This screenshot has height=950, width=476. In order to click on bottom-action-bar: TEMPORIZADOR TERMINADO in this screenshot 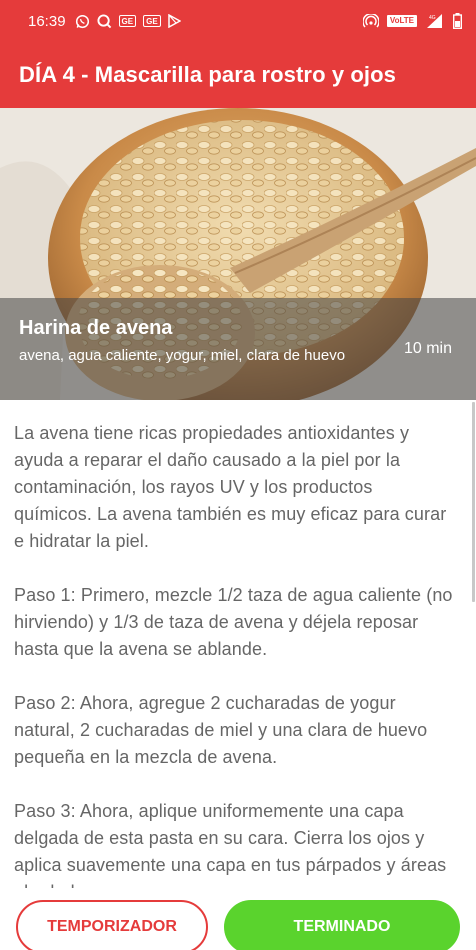, I will do `click(238, 919)`.